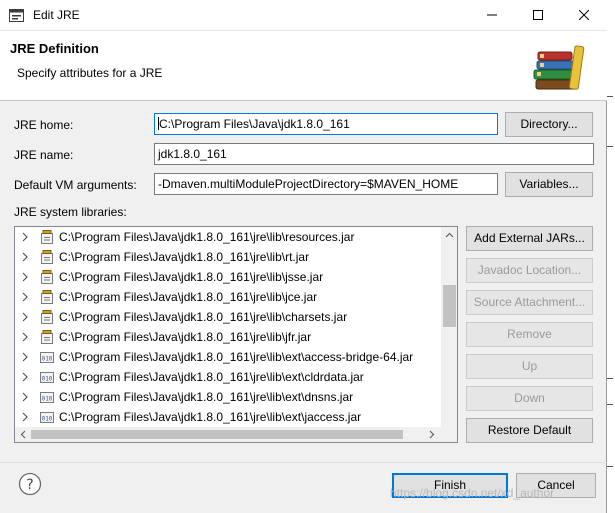 The height and width of the screenshot is (513, 615). I want to click on header-subtitle: Specify attributes for a JRE, so click(90, 73).